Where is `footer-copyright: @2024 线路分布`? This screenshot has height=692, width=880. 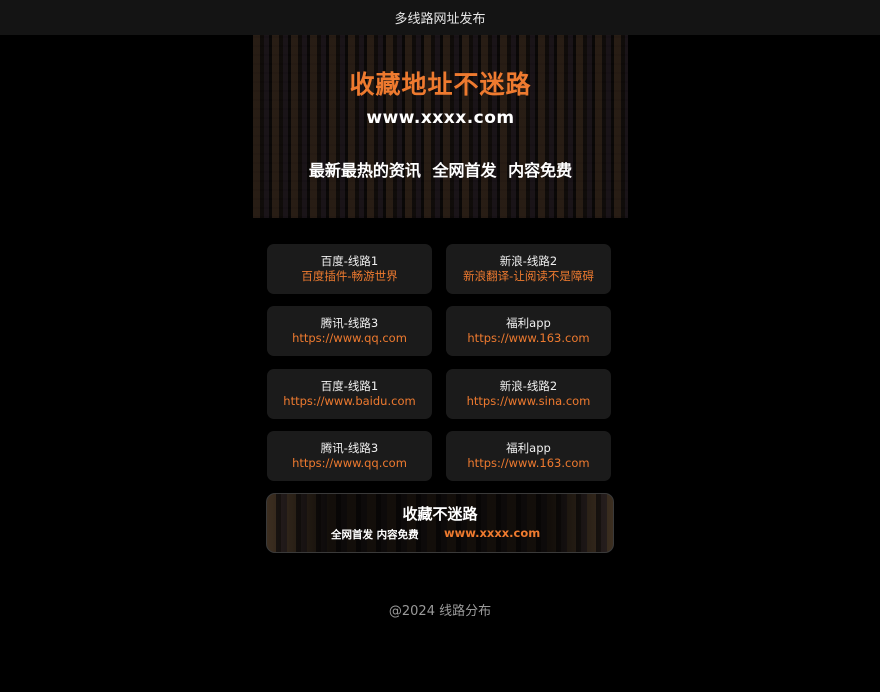 footer-copyright: @2024 线路分布 is located at coordinates (440, 611).